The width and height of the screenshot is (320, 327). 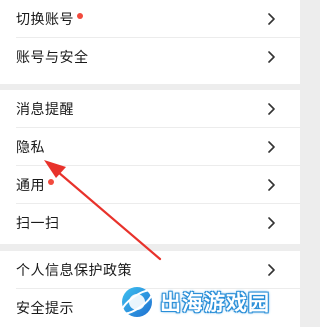 What do you see at coordinates (150, 147) in the screenshot?
I see `menu-item-privacy: 隐私` at bounding box center [150, 147].